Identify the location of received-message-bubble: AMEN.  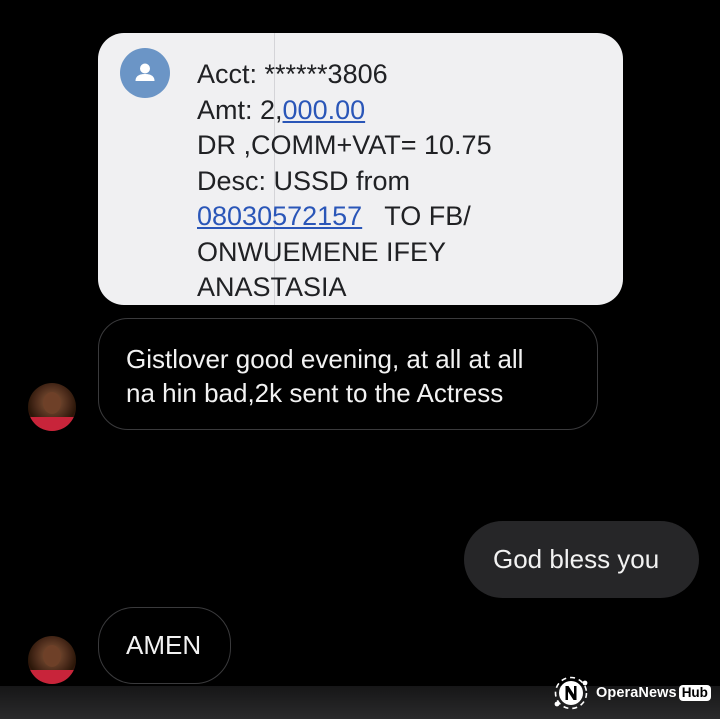
(164, 645).